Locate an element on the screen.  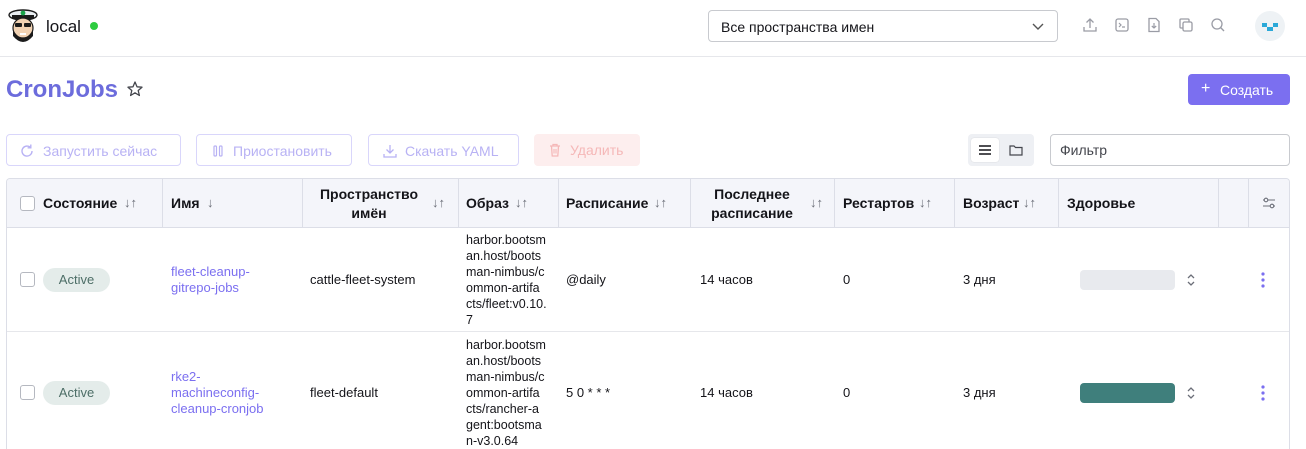
namespace-cell: cattle-fleet-system is located at coordinates (363, 279).